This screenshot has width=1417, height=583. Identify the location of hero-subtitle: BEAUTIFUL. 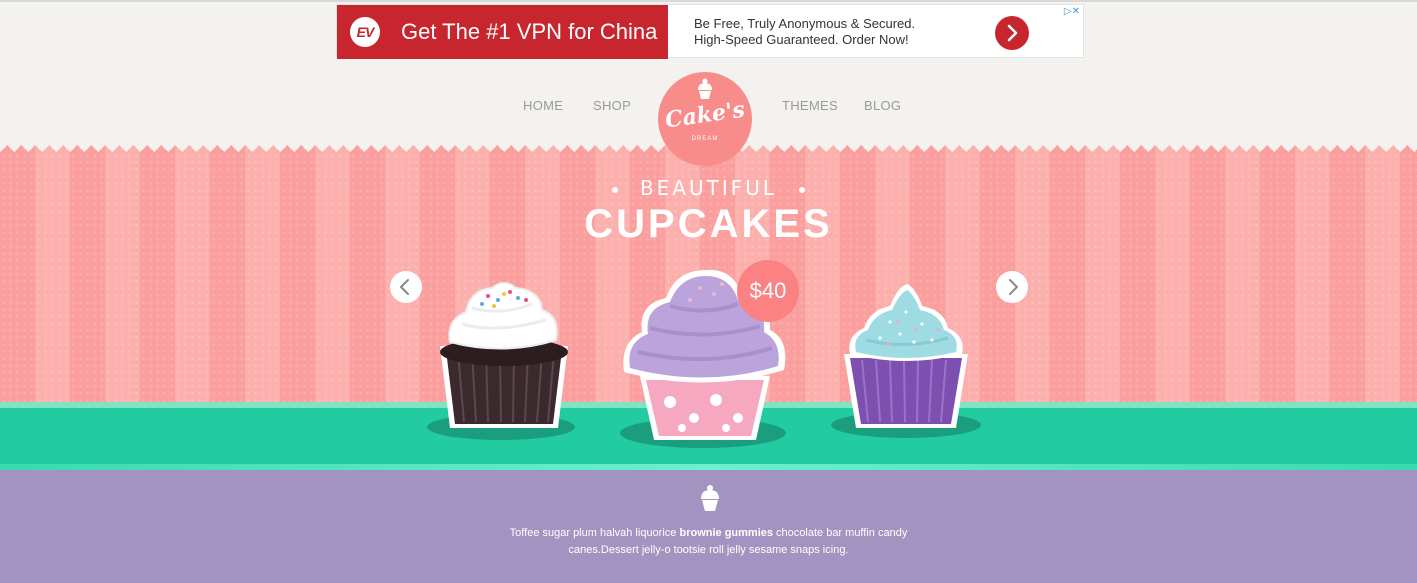
(708, 188).